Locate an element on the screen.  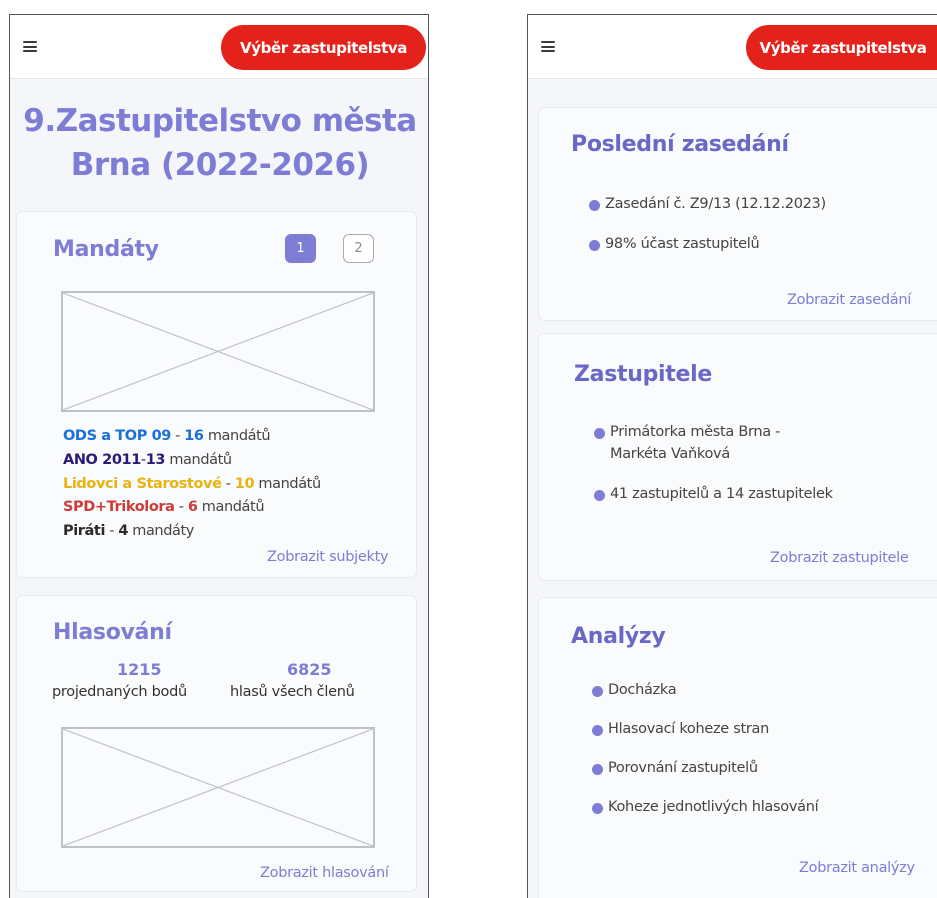
party-name: Piráti is located at coordinates (84, 531).